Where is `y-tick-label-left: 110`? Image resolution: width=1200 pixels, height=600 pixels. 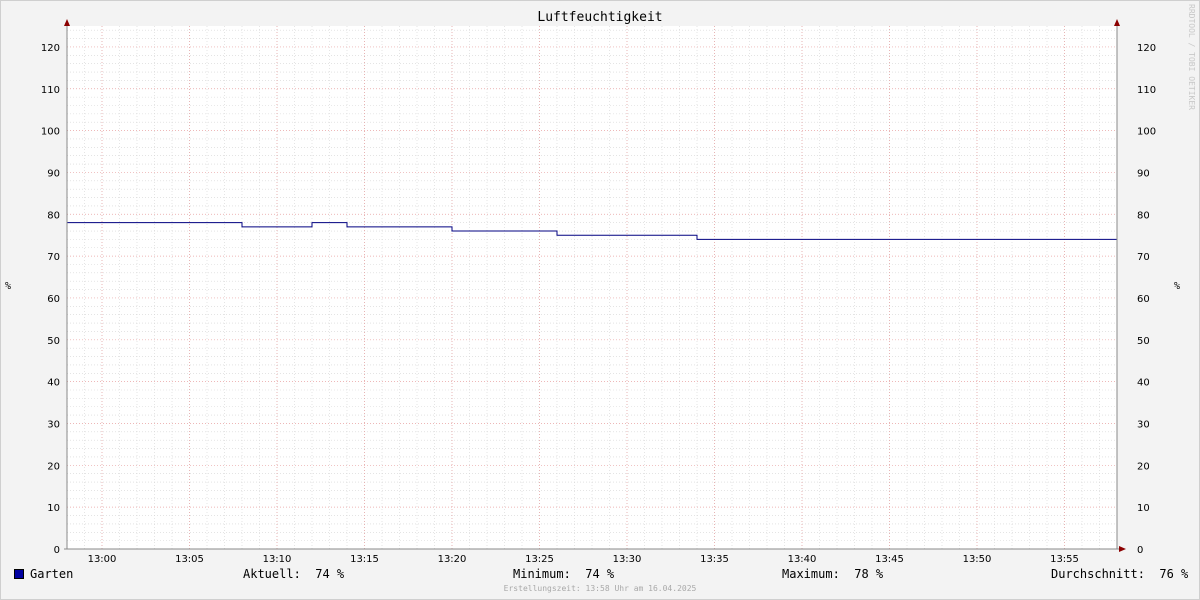 y-tick-label-left: 110 is located at coordinates (50, 90).